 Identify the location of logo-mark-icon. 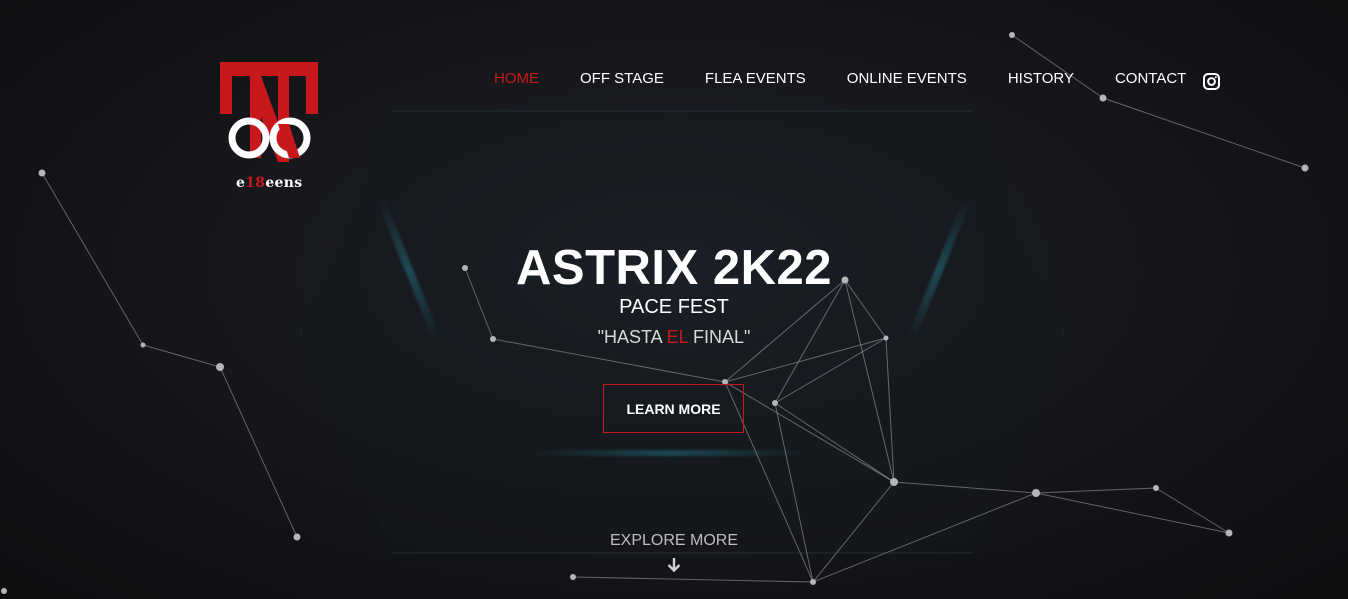
(269, 112).